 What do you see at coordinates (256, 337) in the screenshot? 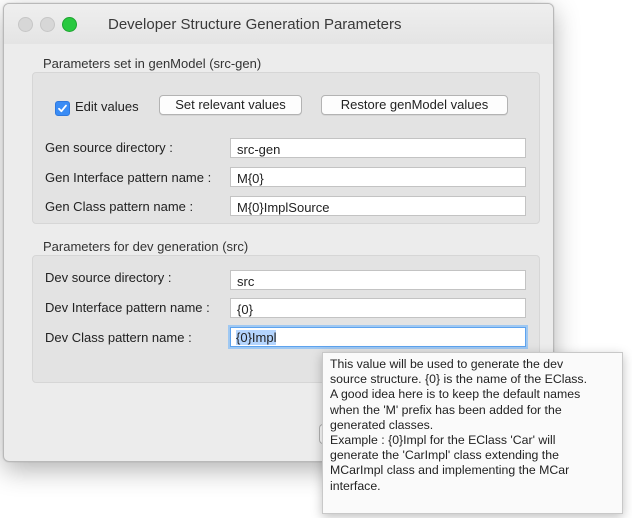
I see `dev-class-pattern-value: {0}Impl` at bounding box center [256, 337].